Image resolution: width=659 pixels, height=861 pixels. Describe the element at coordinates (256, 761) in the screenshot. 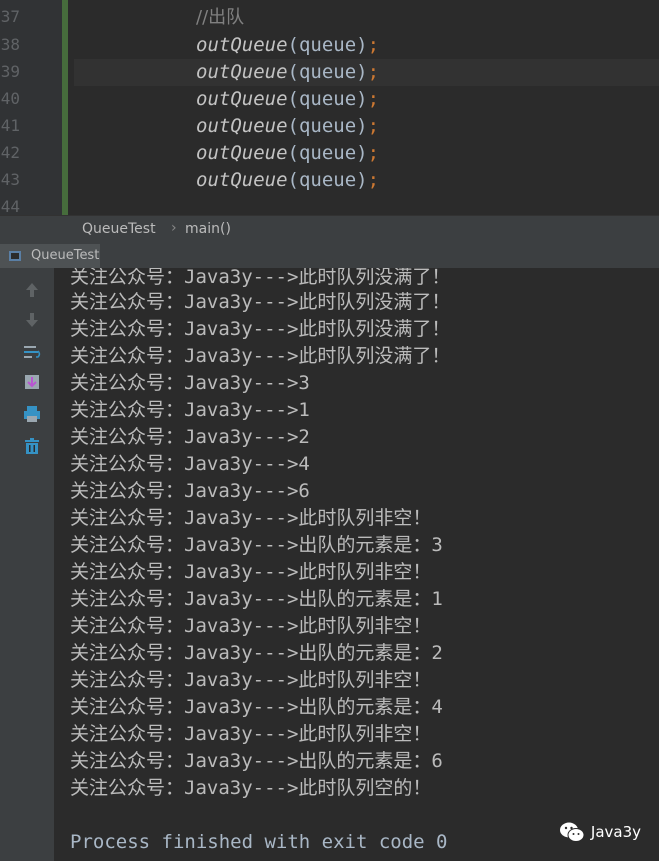

I see `console-line: 关注公众号：Java3y--->出队的元素是：6` at that location.